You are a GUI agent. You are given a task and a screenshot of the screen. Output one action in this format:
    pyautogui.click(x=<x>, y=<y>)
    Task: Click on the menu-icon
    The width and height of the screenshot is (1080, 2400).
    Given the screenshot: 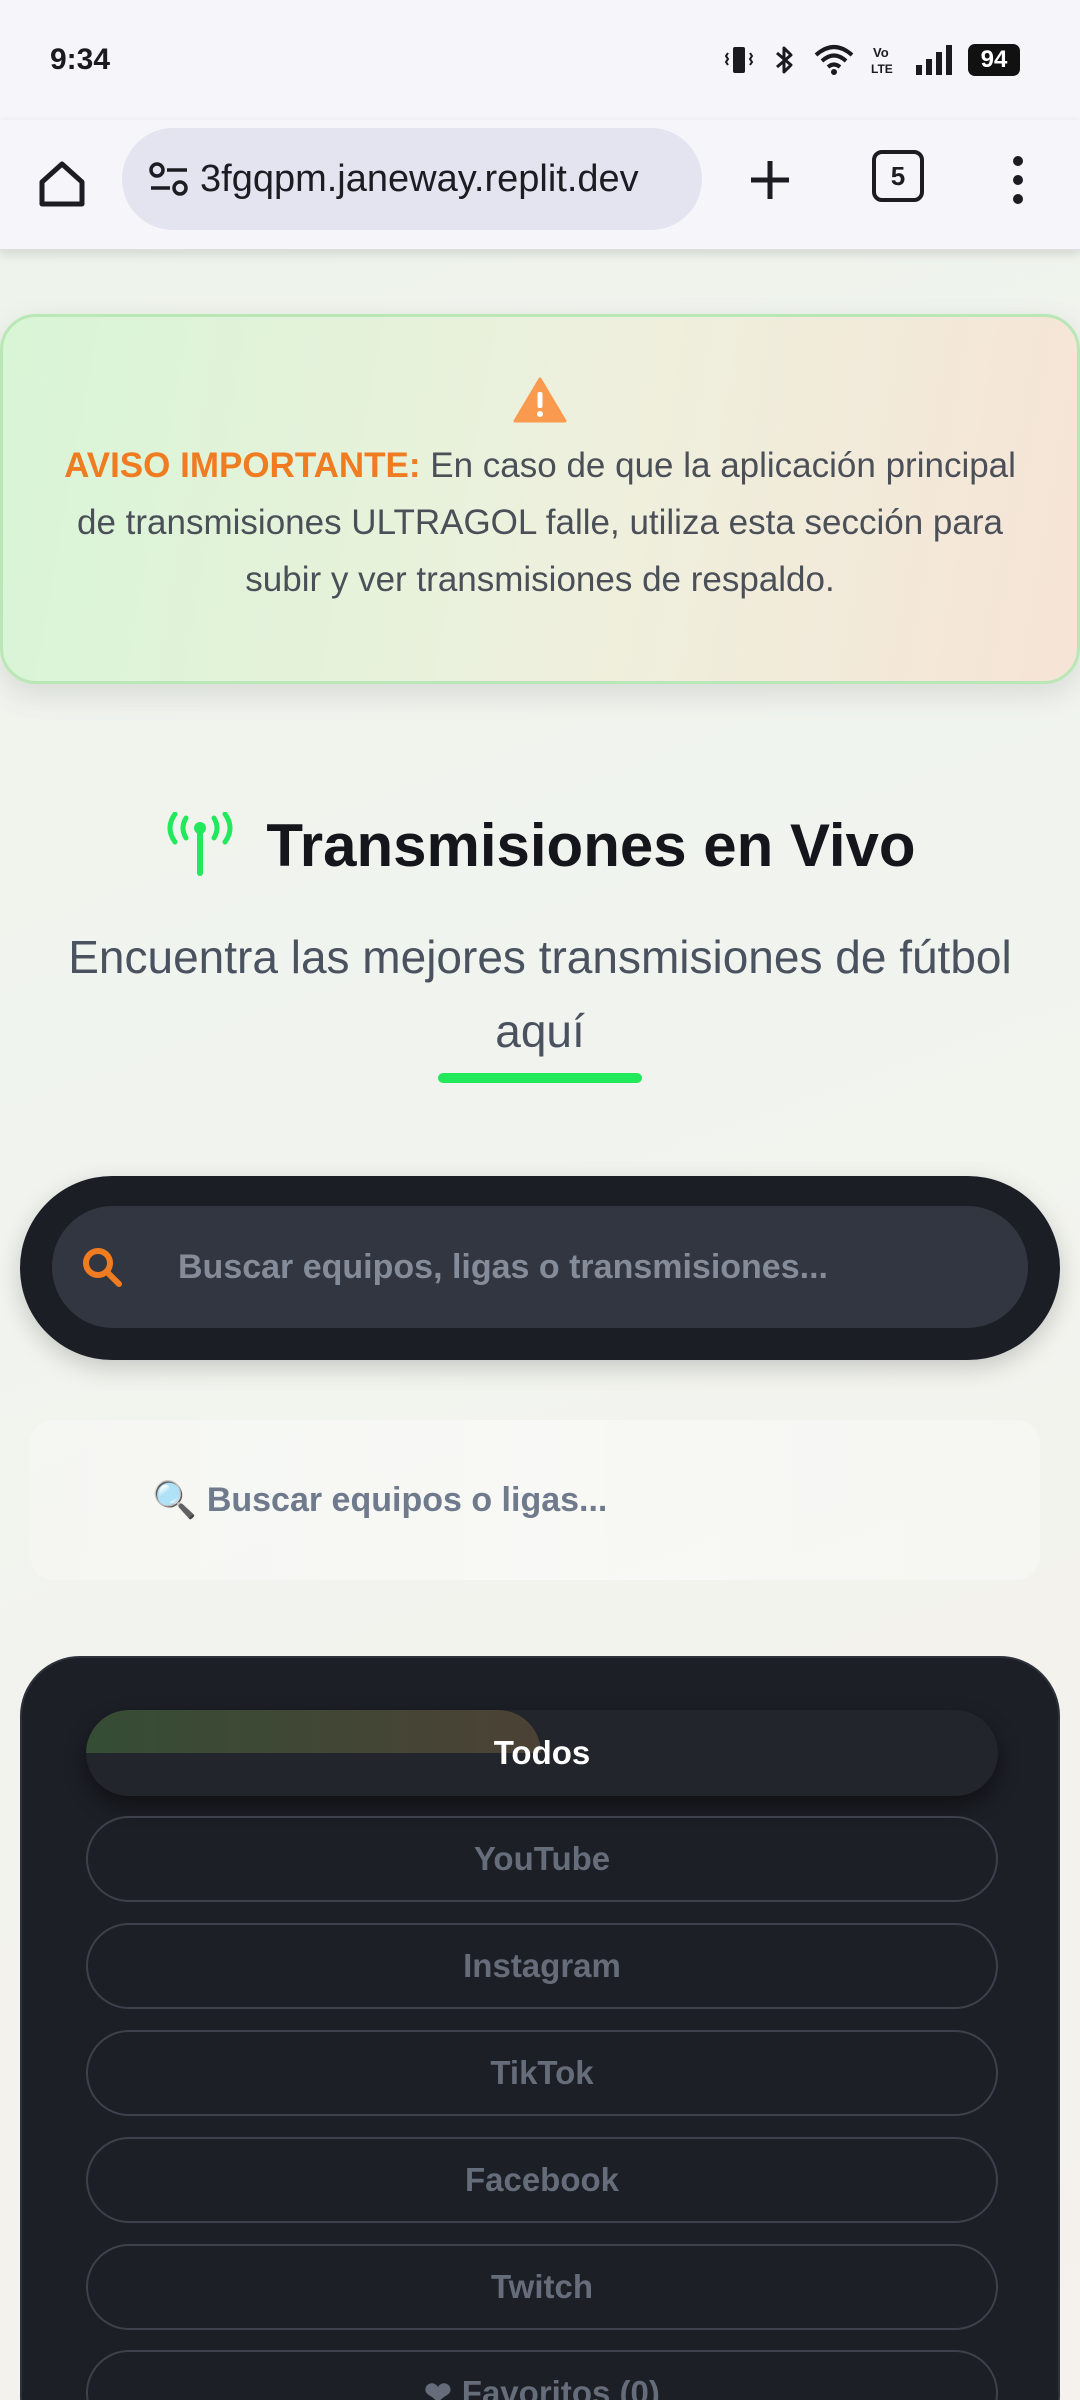 What is the action you would take?
    pyautogui.click(x=1018, y=180)
    